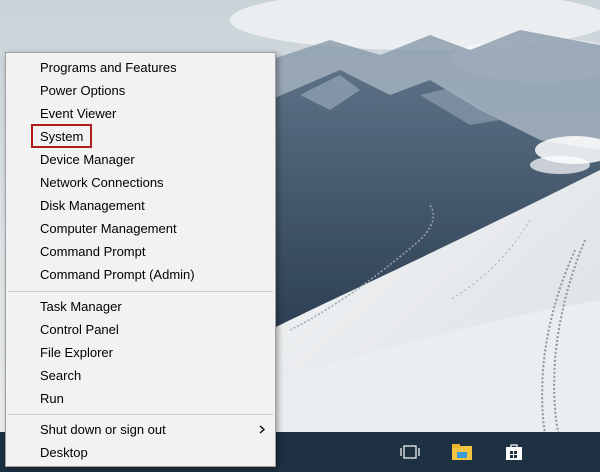 Image resolution: width=600 pixels, height=472 pixels. I want to click on task-view-button, so click(410, 452).